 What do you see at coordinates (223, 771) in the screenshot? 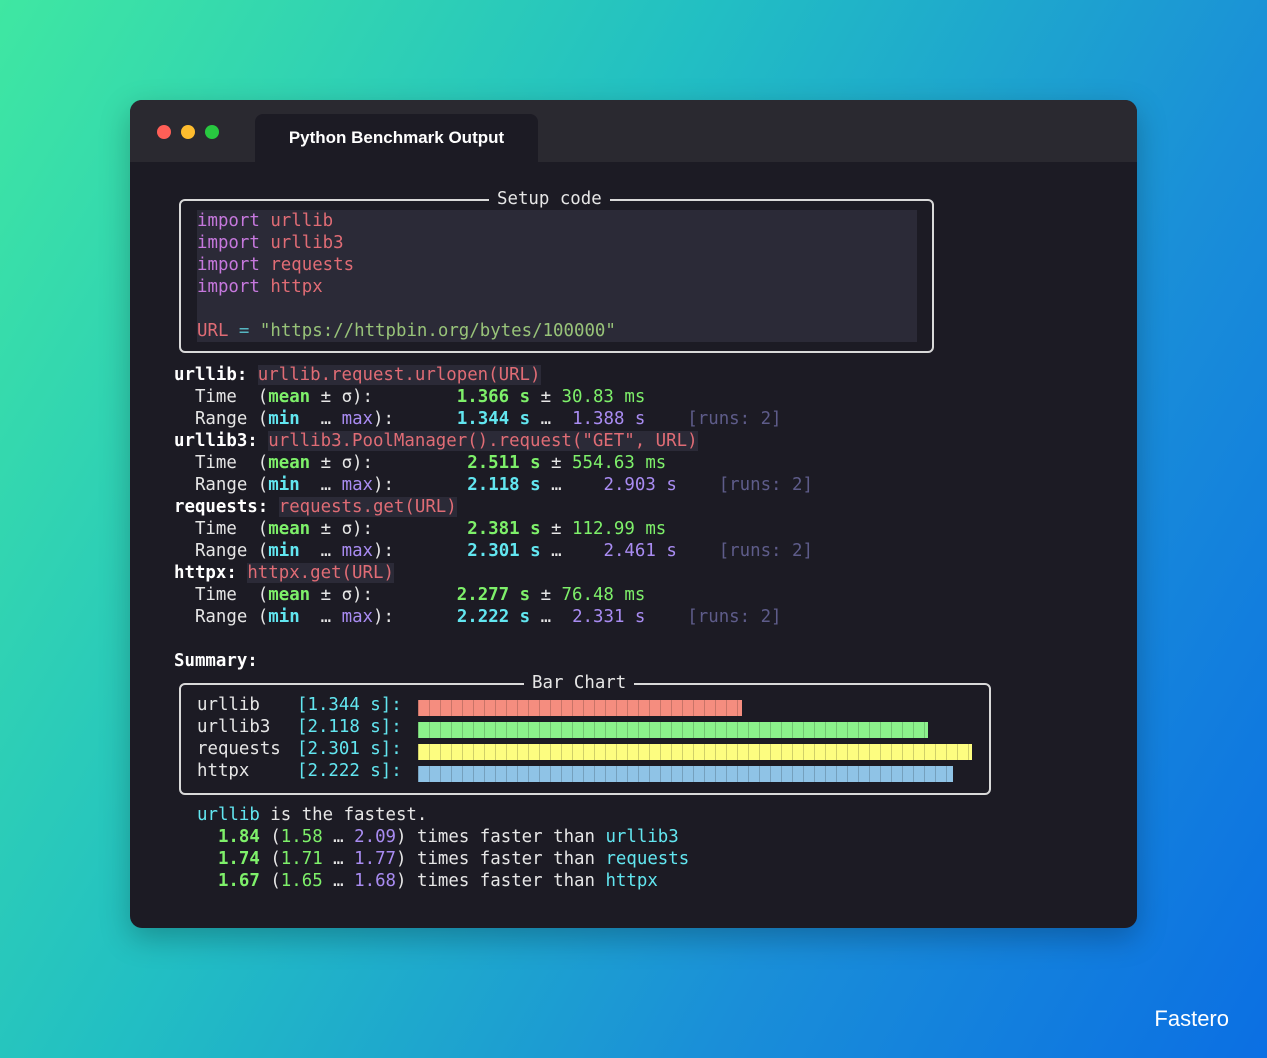
I see `bar-label-httpx: httpx` at bounding box center [223, 771].